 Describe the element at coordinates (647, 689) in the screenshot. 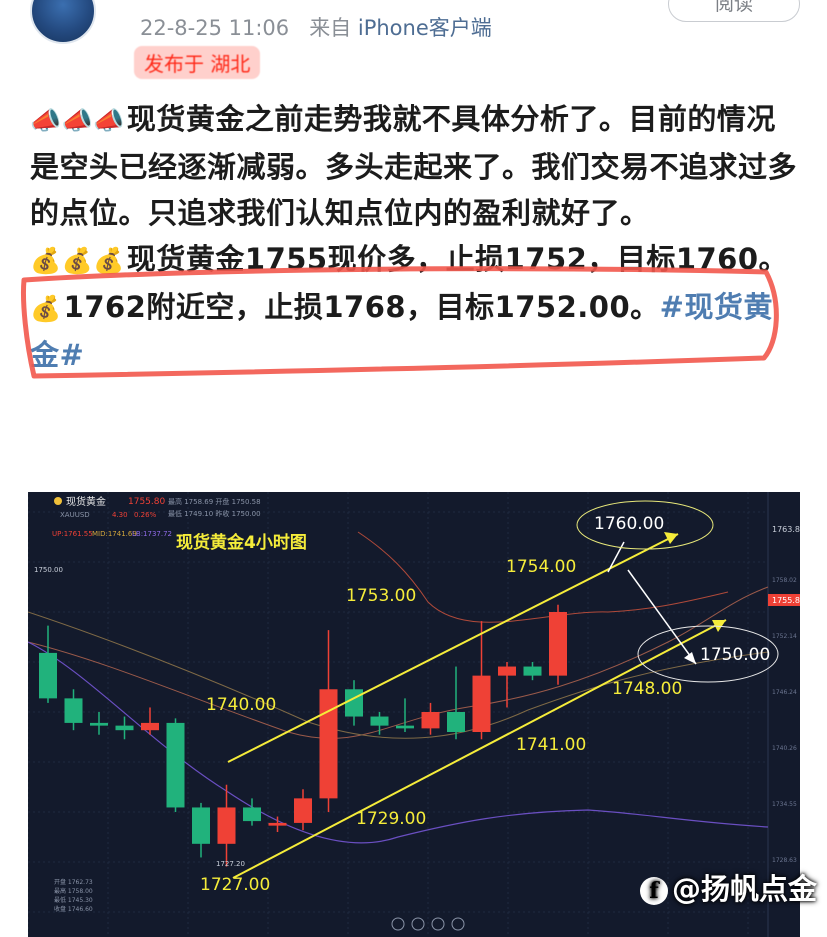

I see `annotation-label: 1748.00` at that location.